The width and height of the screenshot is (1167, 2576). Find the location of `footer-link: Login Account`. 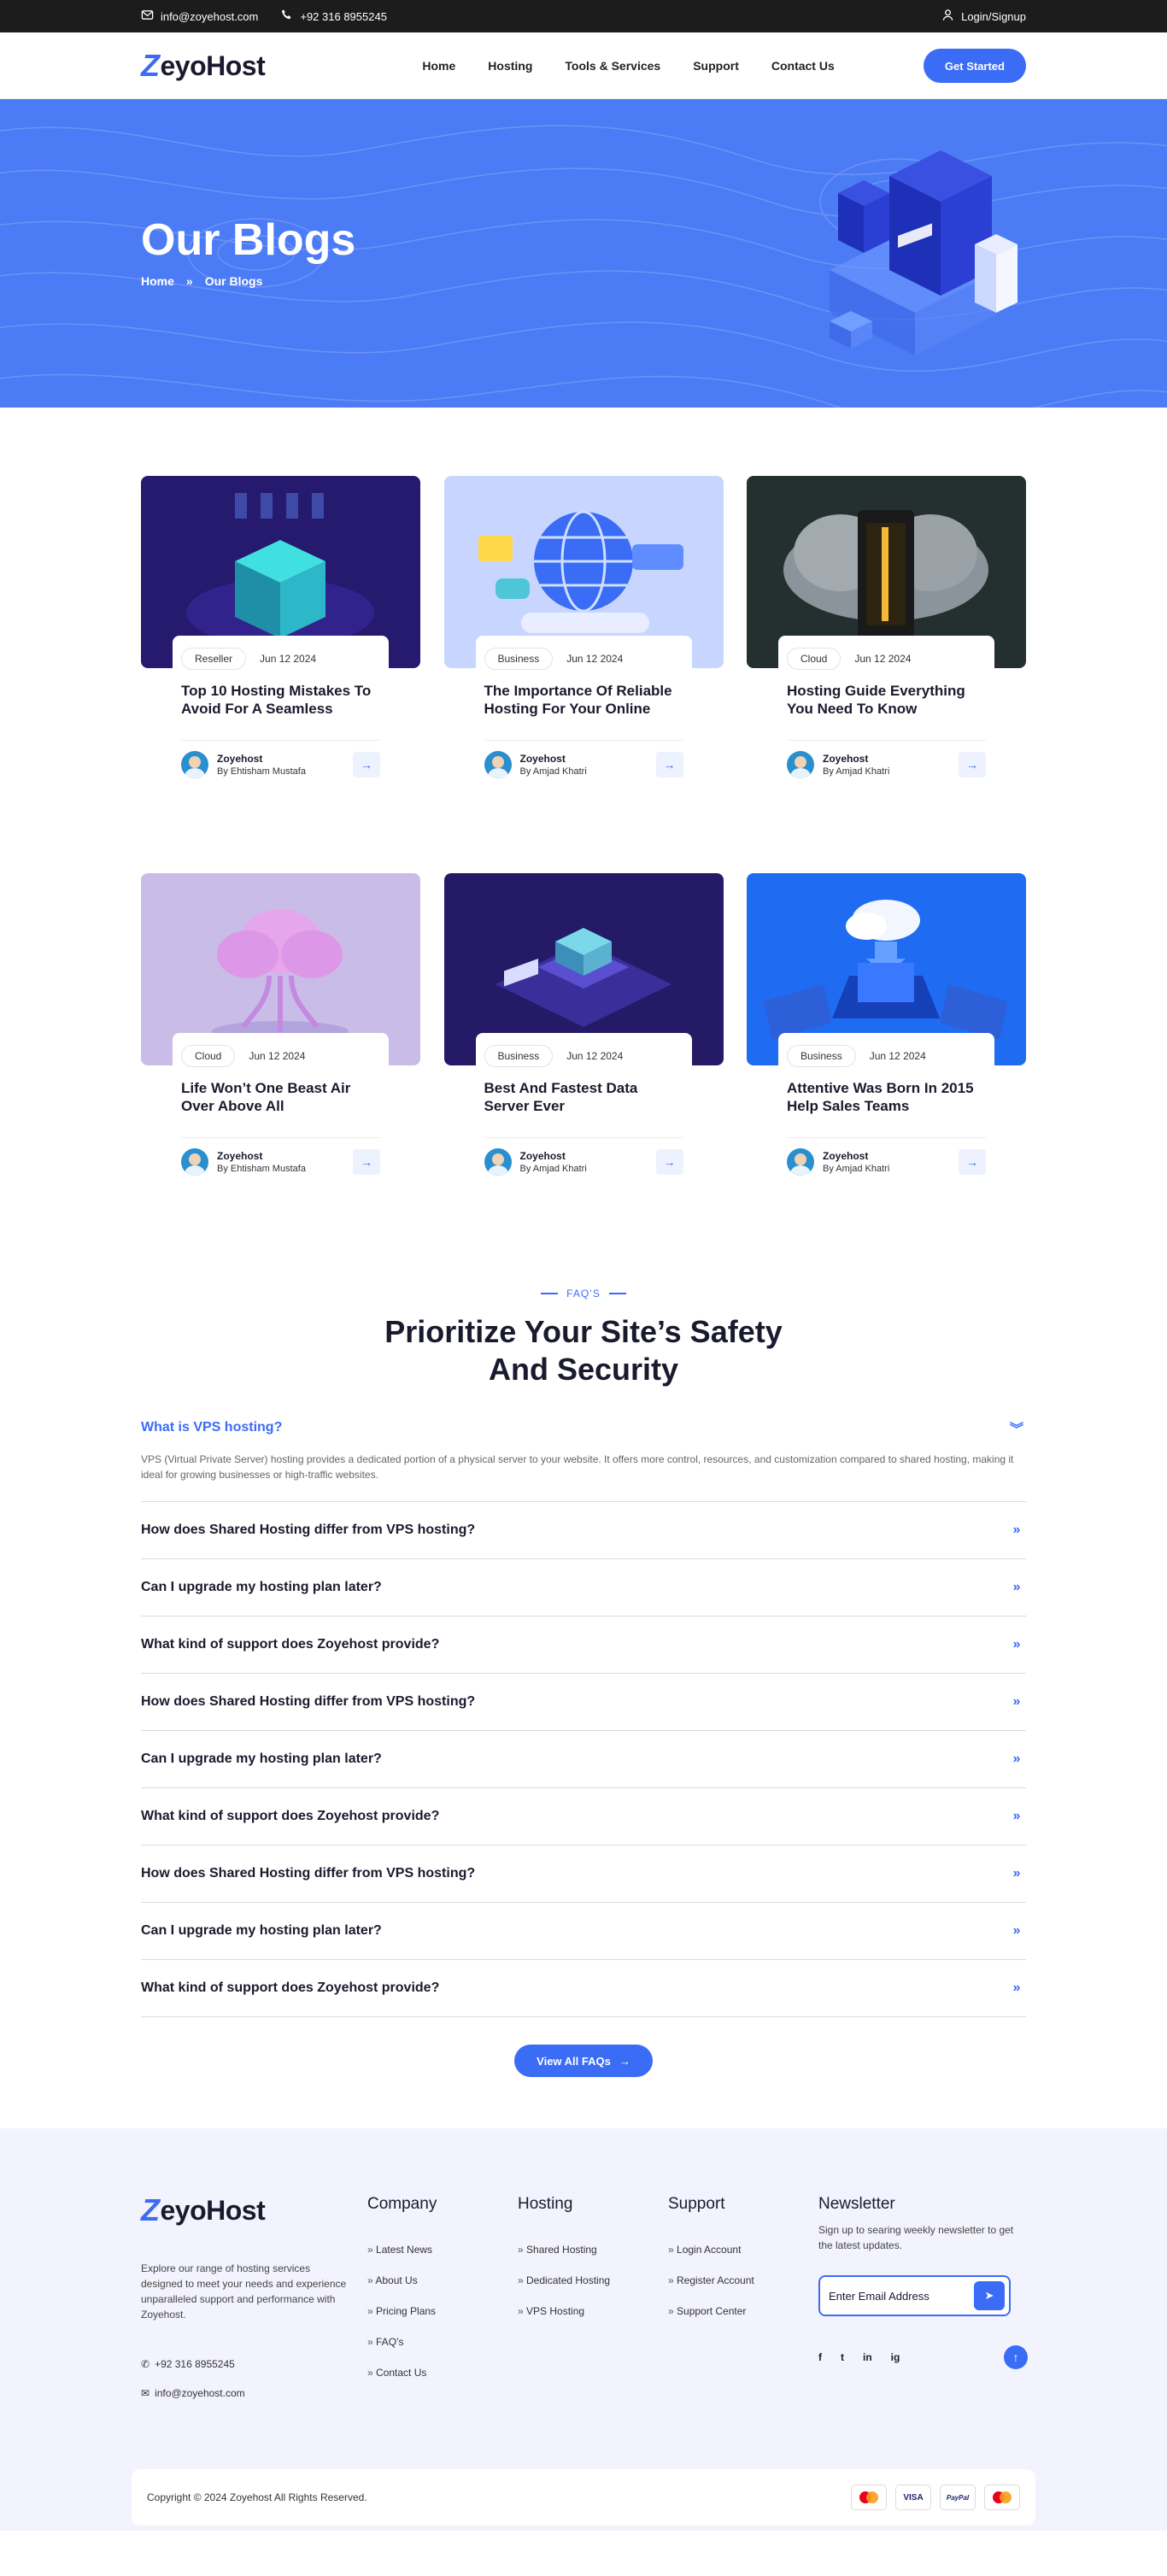

footer-link: Login Account is located at coordinates (743, 2250).